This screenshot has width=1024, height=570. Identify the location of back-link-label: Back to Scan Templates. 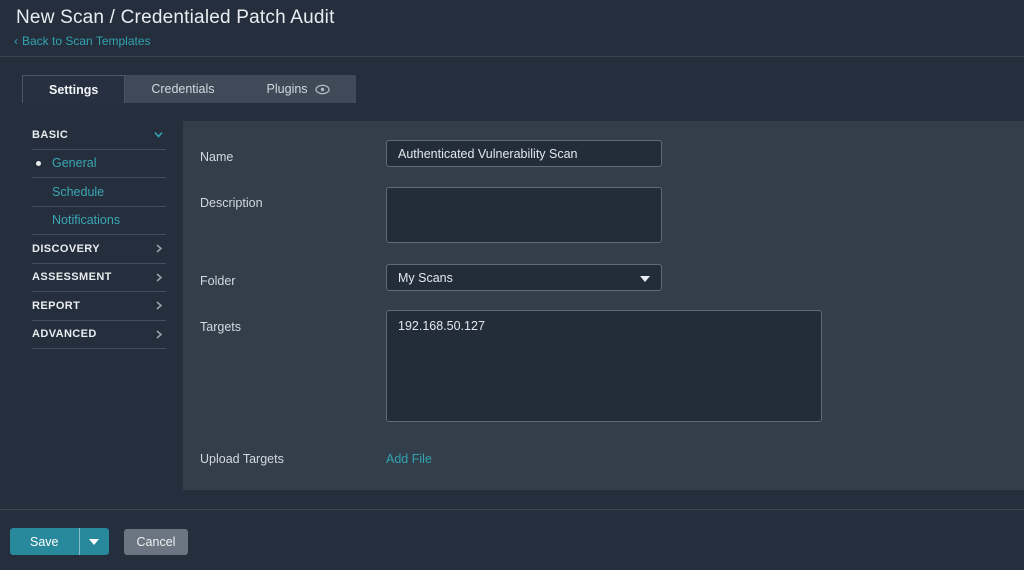
(86, 41).